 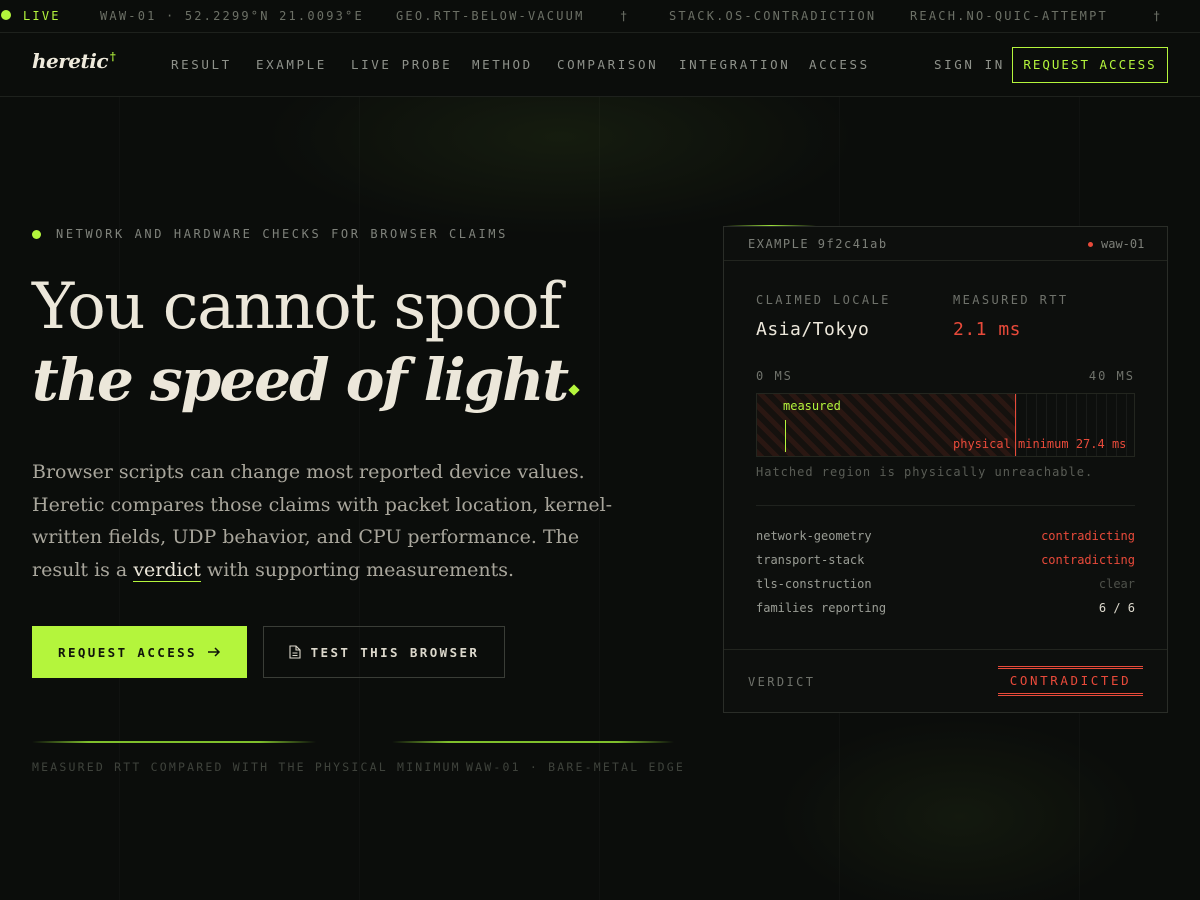 What do you see at coordinates (167, 570) in the screenshot?
I see `verdict-link: verdict` at bounding box center [167, 570].